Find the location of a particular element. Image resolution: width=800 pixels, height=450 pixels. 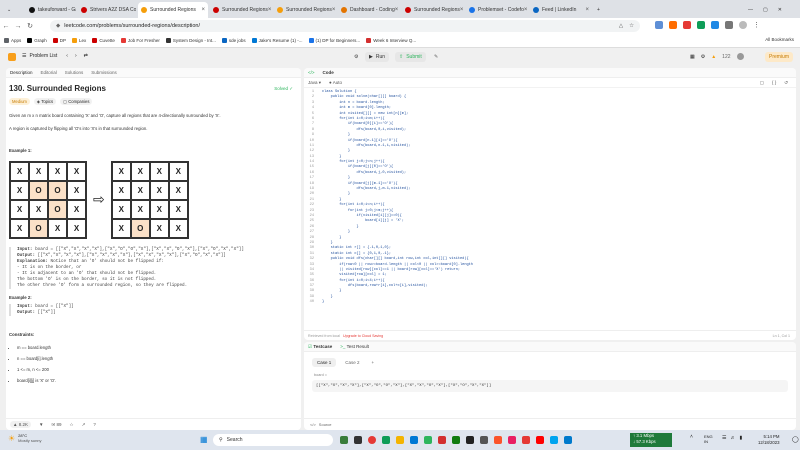

tab-testcase: ☑ Testcase is located at coordinates (320, 347).